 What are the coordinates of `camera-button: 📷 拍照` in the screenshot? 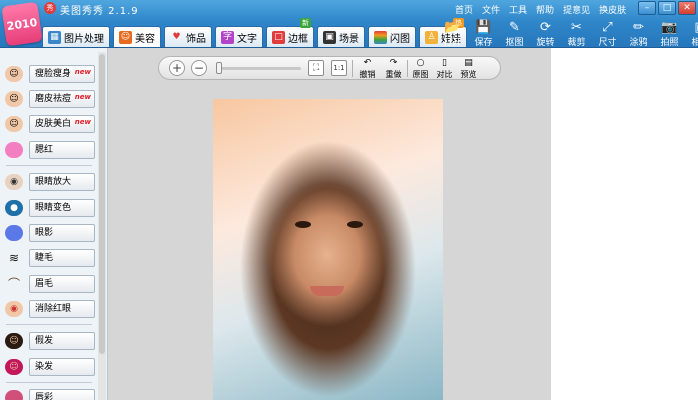 It's located at (669, 34).